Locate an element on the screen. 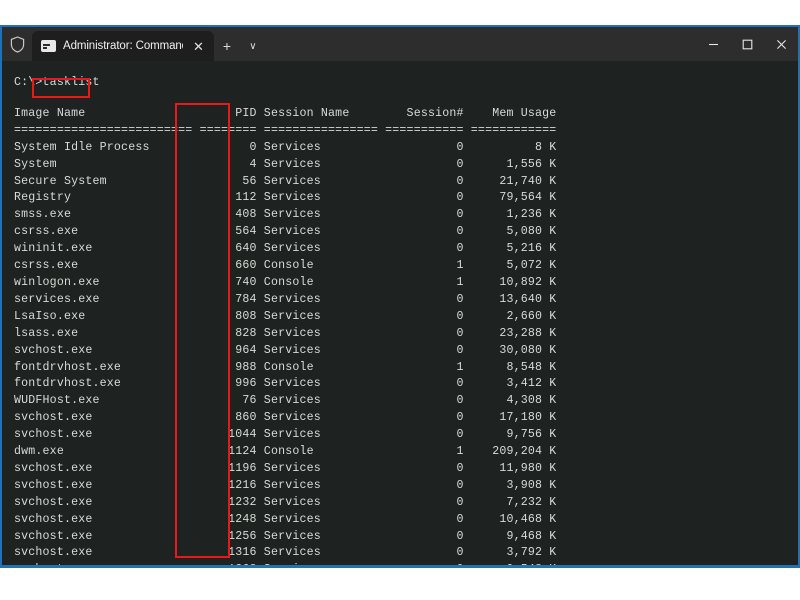  close-tab-button: ✕ is located at coordinates (198, 46).